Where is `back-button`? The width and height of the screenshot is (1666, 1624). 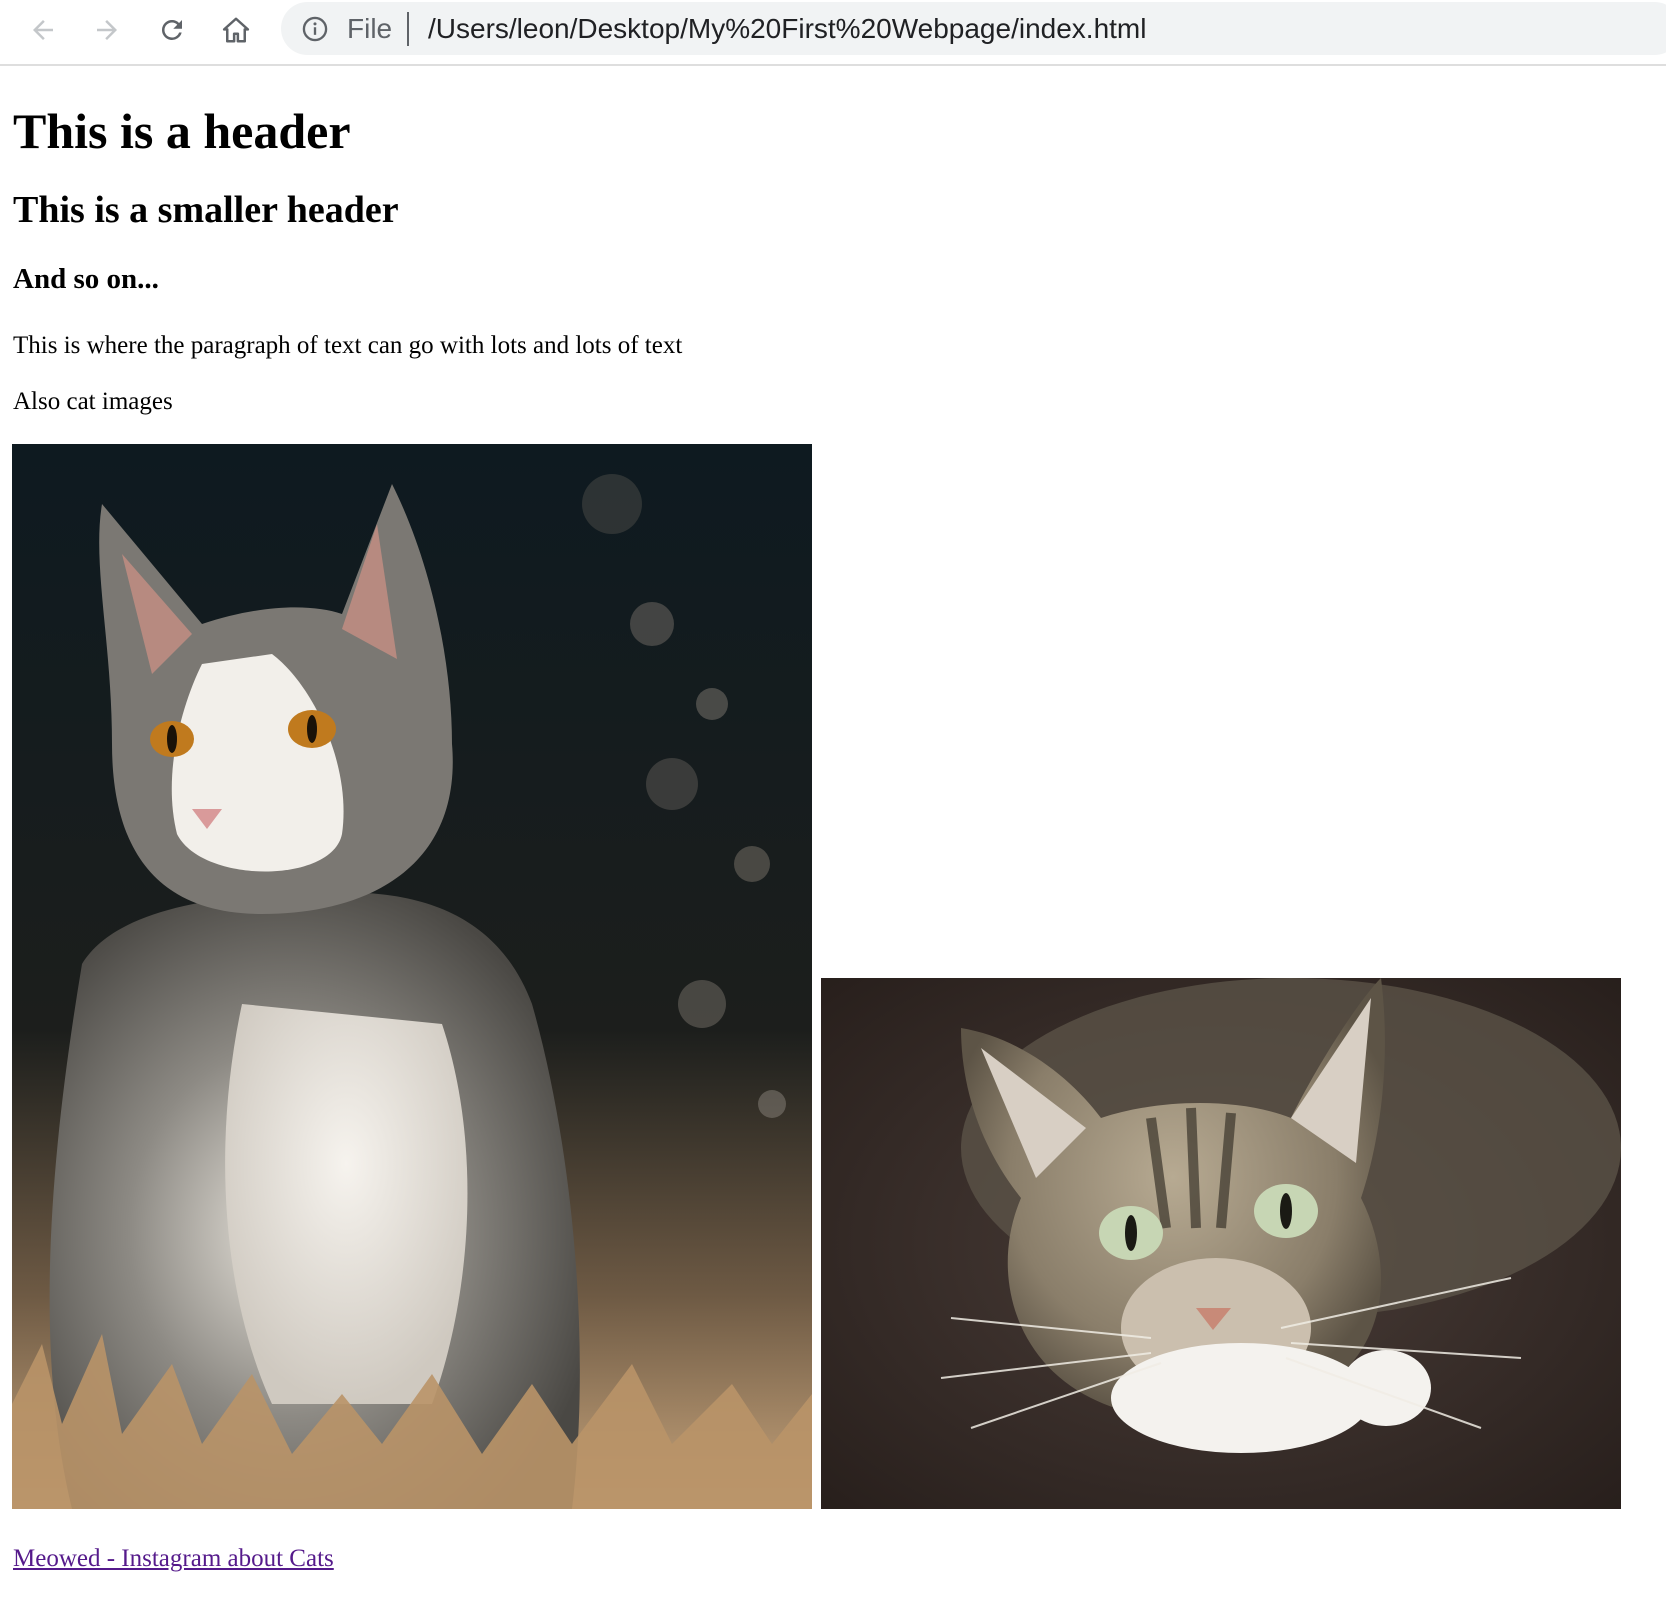
back-button is located at coordinates (43, 30).